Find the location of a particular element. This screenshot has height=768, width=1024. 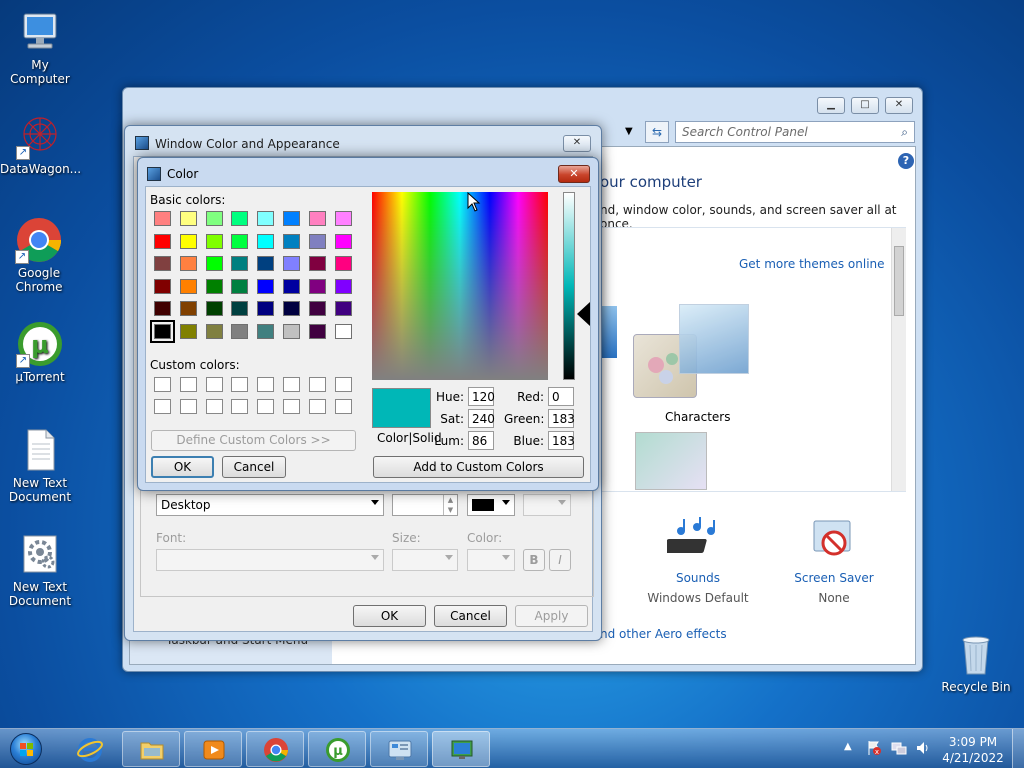

luminosity-arrow-icon is located at coordinates (583, 314).